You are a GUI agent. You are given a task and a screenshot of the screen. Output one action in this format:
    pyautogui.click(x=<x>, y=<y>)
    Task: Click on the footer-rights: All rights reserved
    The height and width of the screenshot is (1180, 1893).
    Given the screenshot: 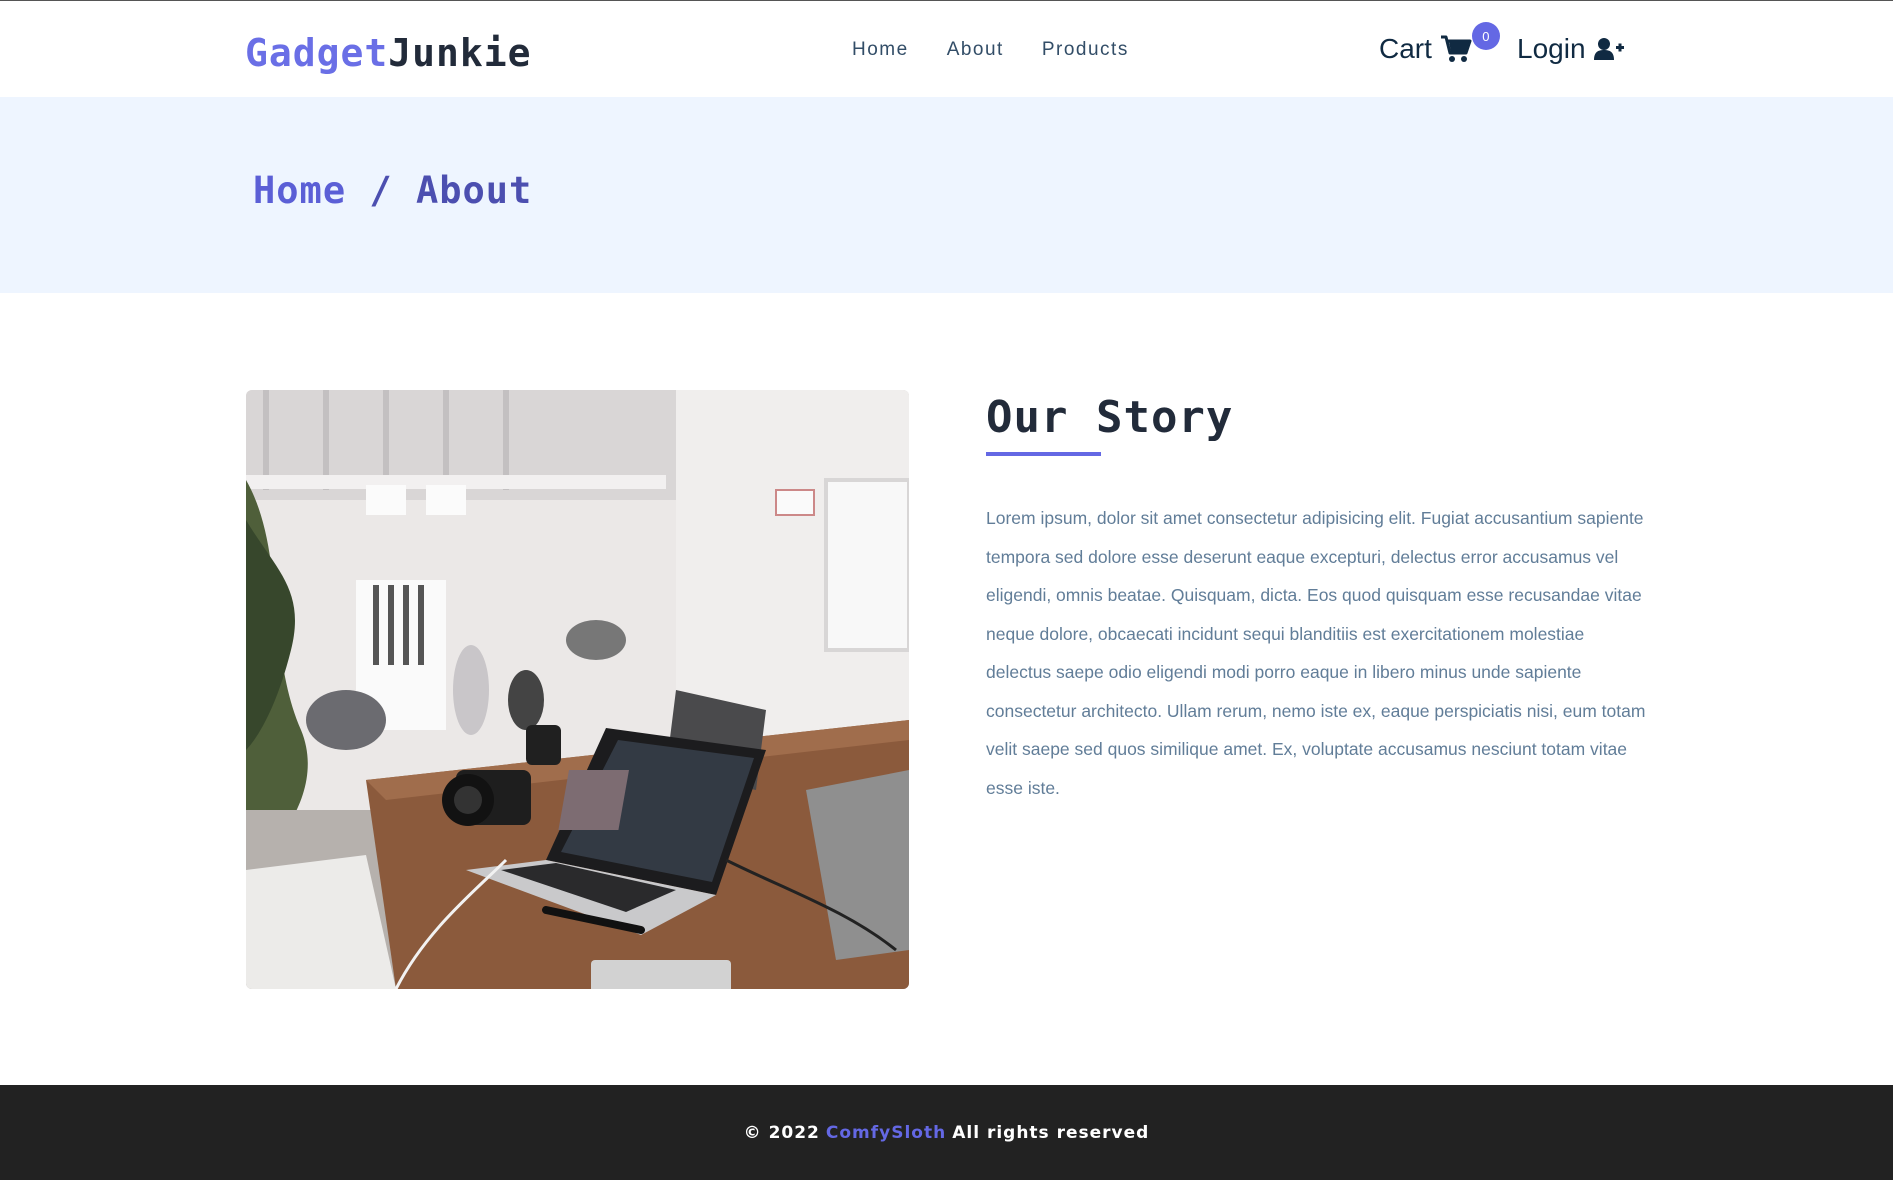 What is the action you would take?
    pyautogui.click(x=1051, y=1132)
    